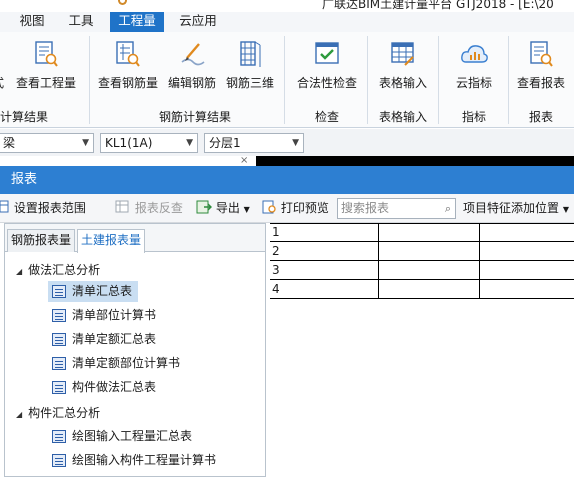 The height and width of the screenshot is (477, 574). I want to click on undo-icon, so click(122, 2).